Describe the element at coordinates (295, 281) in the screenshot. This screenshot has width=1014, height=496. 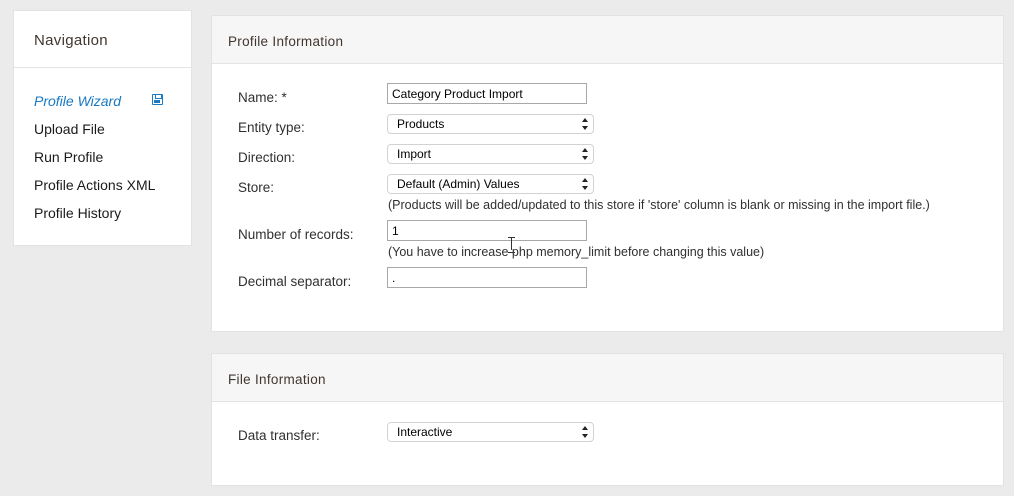
I see `decimal-separator-label: Decimal separator:` at that location.